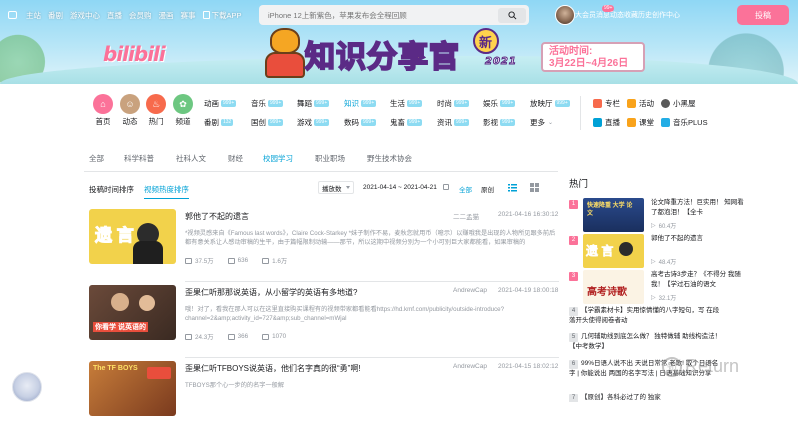 This screenshot has height=436, width=798. Describe the element at coordinates (103, 110) in the screenshot. I see `nav-home: ⌂ 首页` at that location.